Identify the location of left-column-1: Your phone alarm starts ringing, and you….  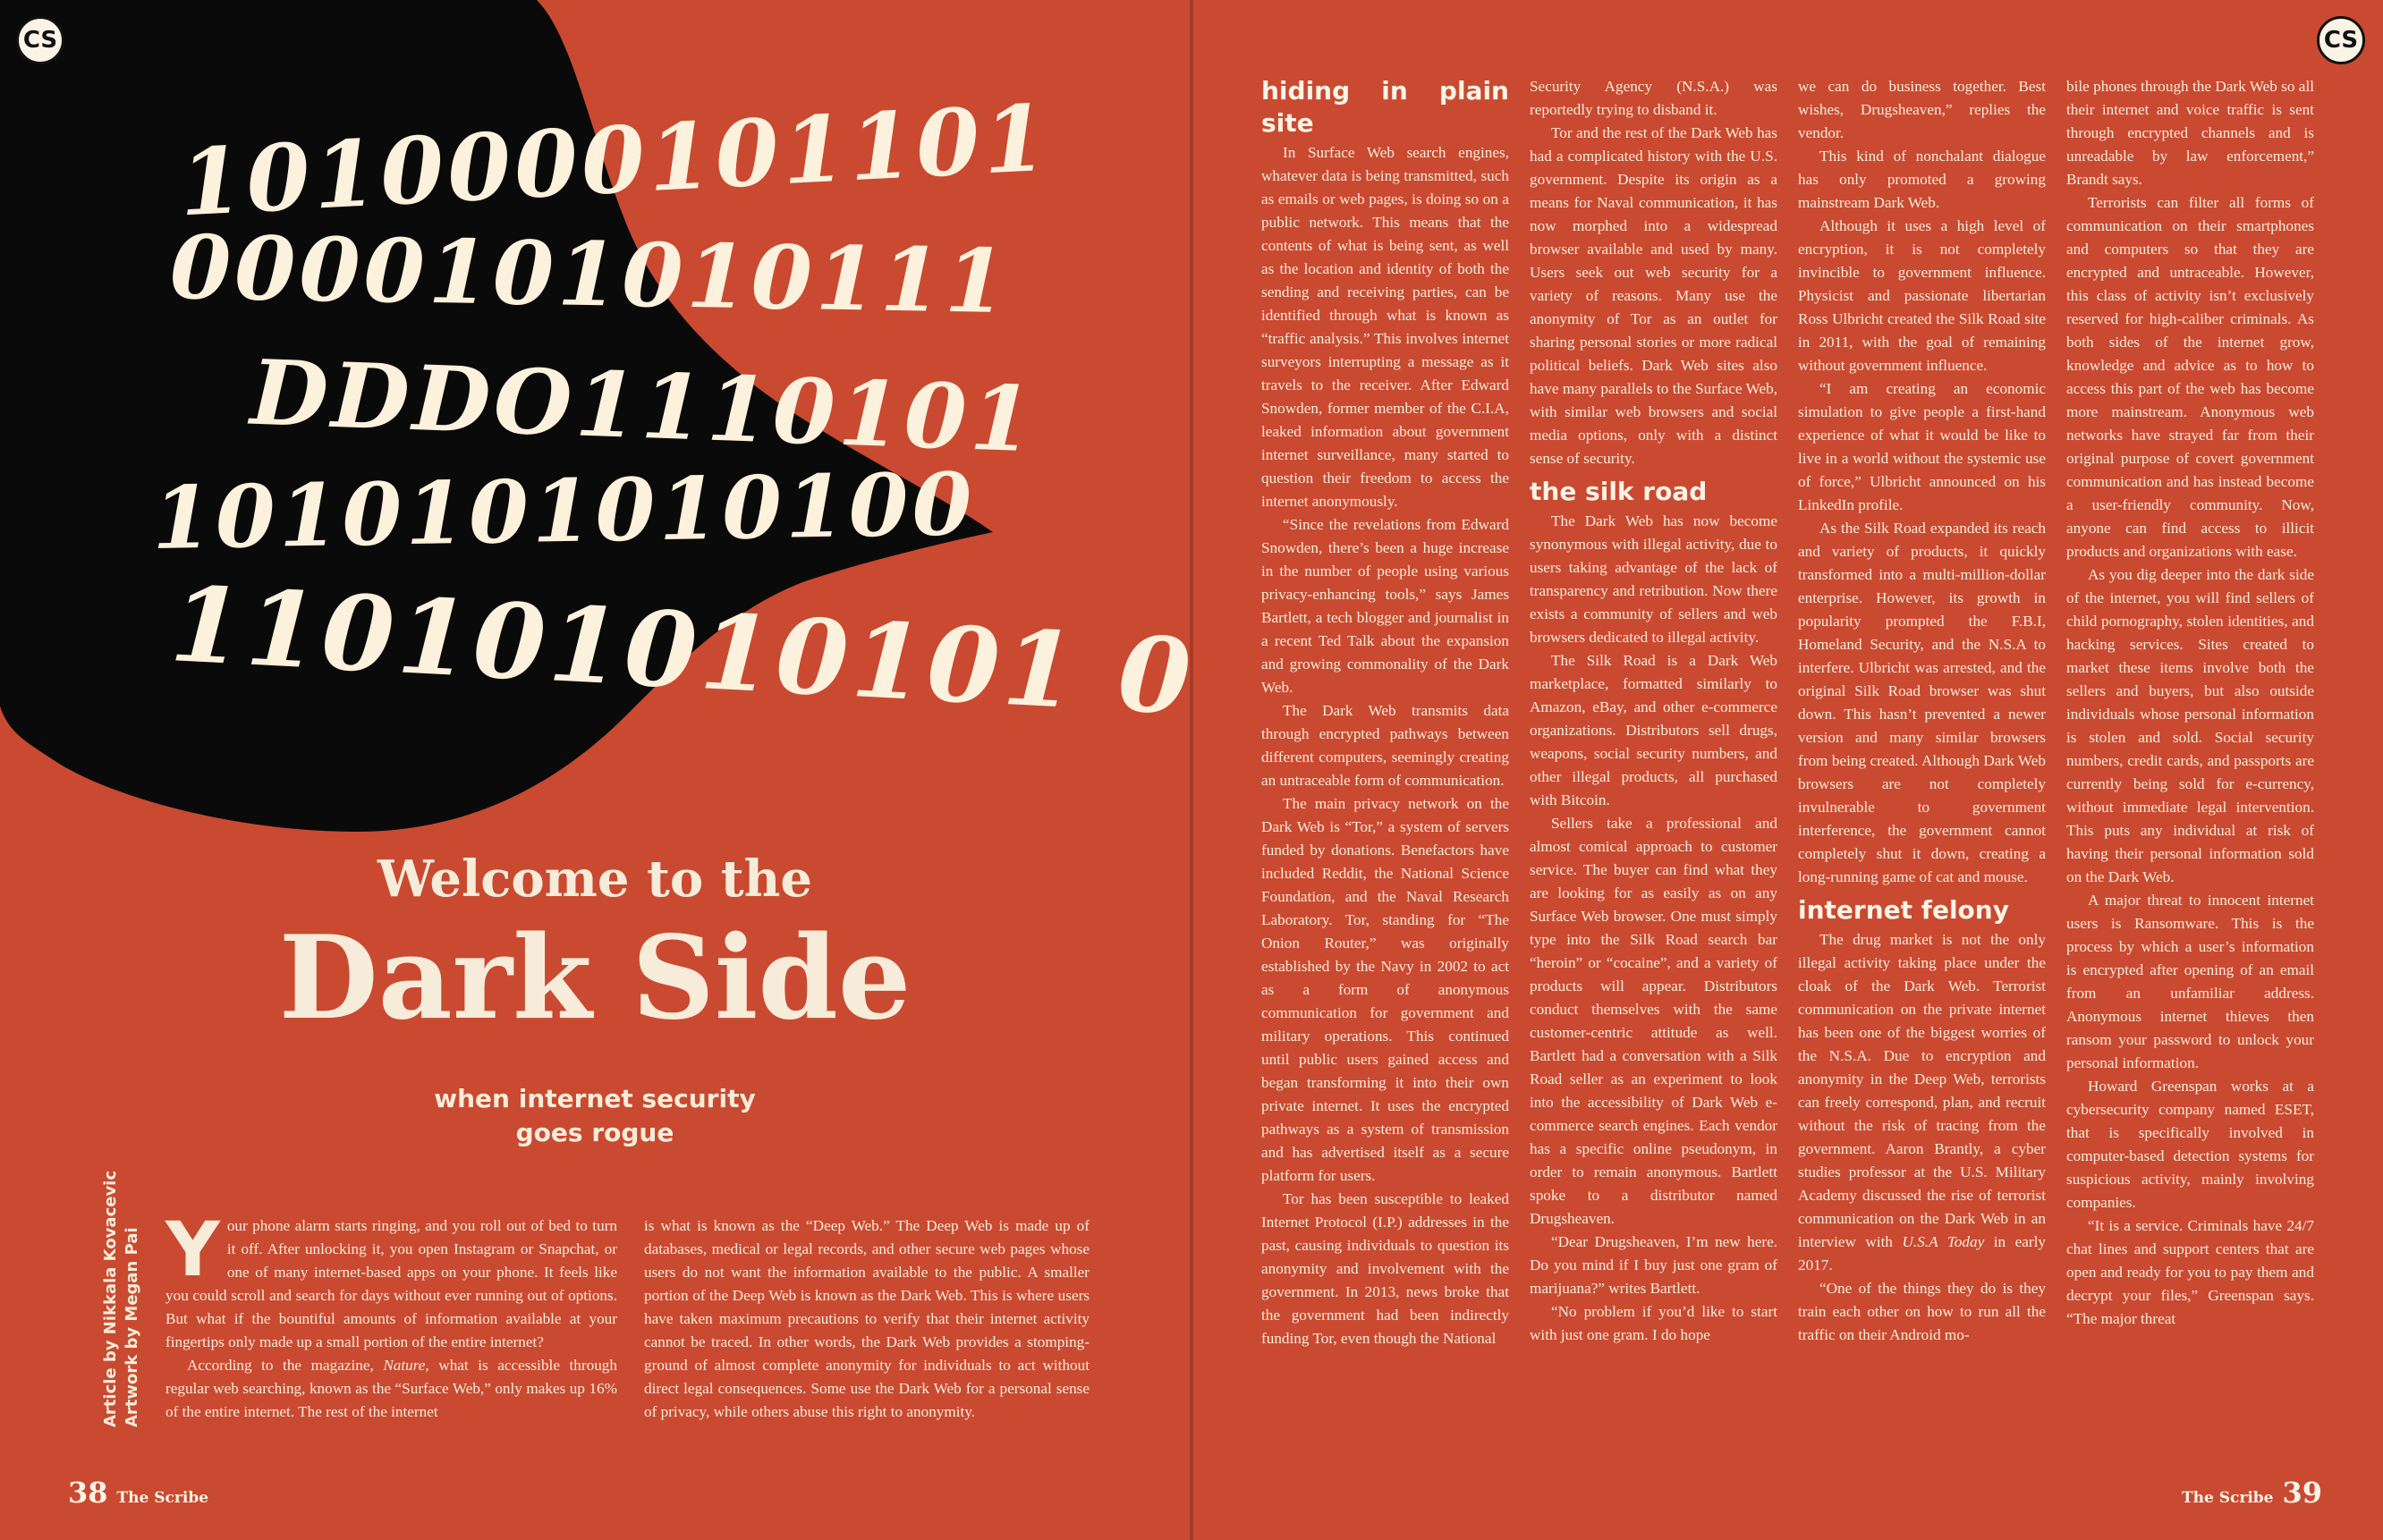
(391, 1315).